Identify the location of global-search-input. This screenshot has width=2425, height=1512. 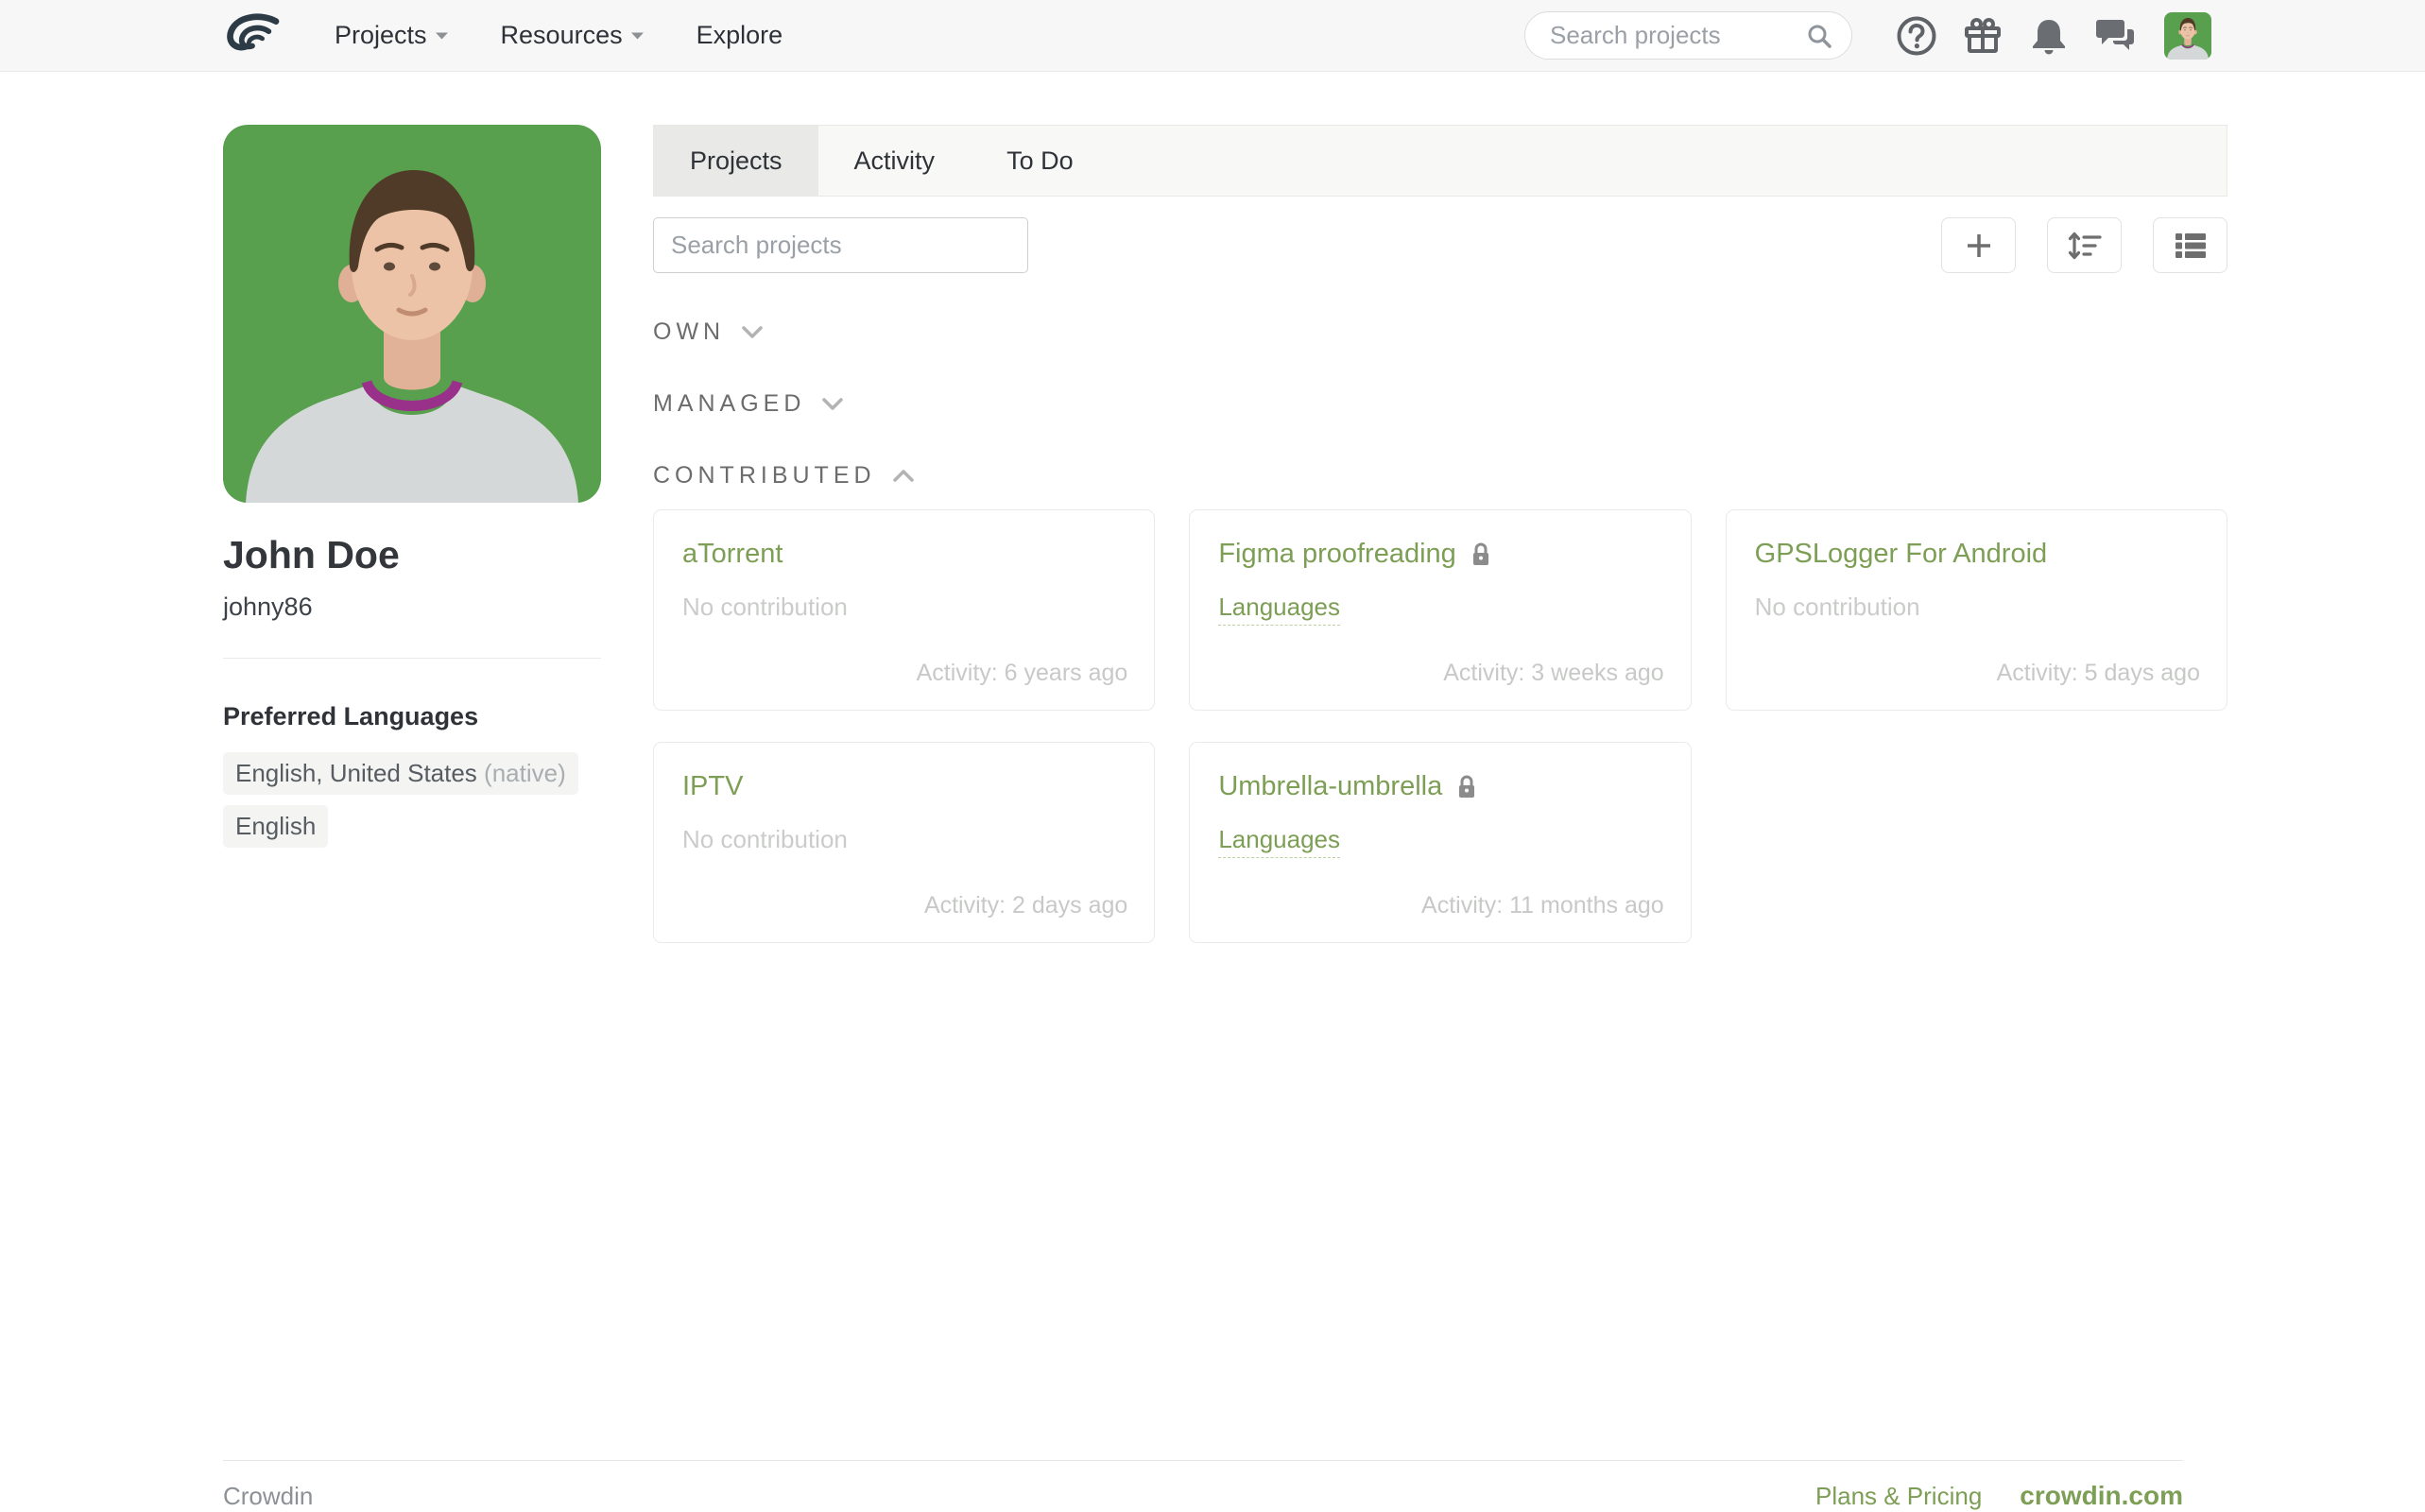
(1678, 35).